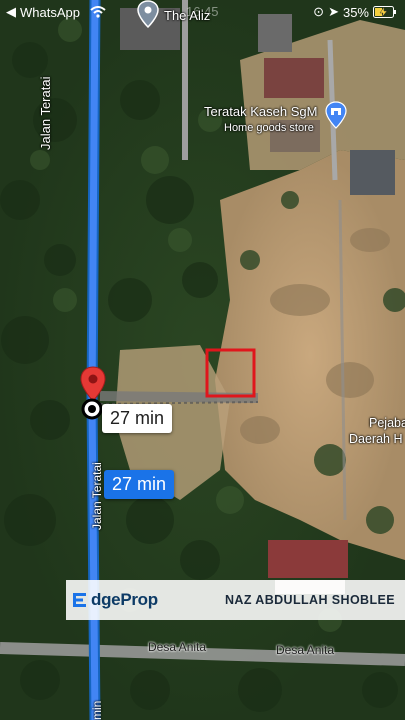 The height and width of the screenshot is (720, 405). What do you see at coordinates (97, 710) in the screenshot?
I see `road-label-bottom-cut: min` at bounding box center [97, 710].